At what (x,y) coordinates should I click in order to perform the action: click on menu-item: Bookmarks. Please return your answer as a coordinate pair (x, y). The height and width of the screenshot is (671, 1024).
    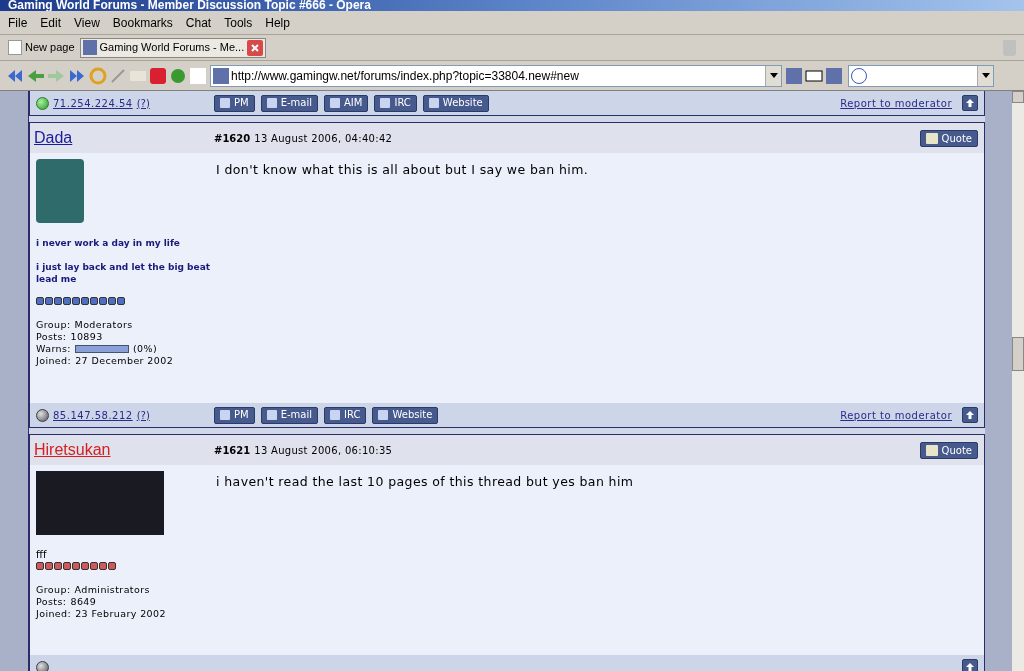
    Looking at the image, I should click on (142, 22).